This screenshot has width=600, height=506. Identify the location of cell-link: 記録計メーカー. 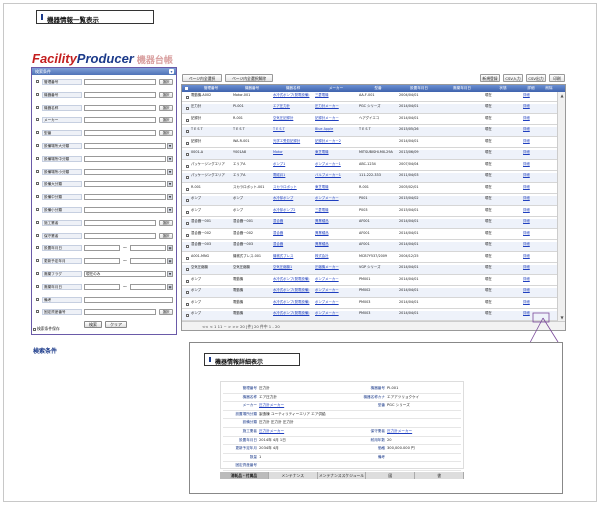
(336, 120).